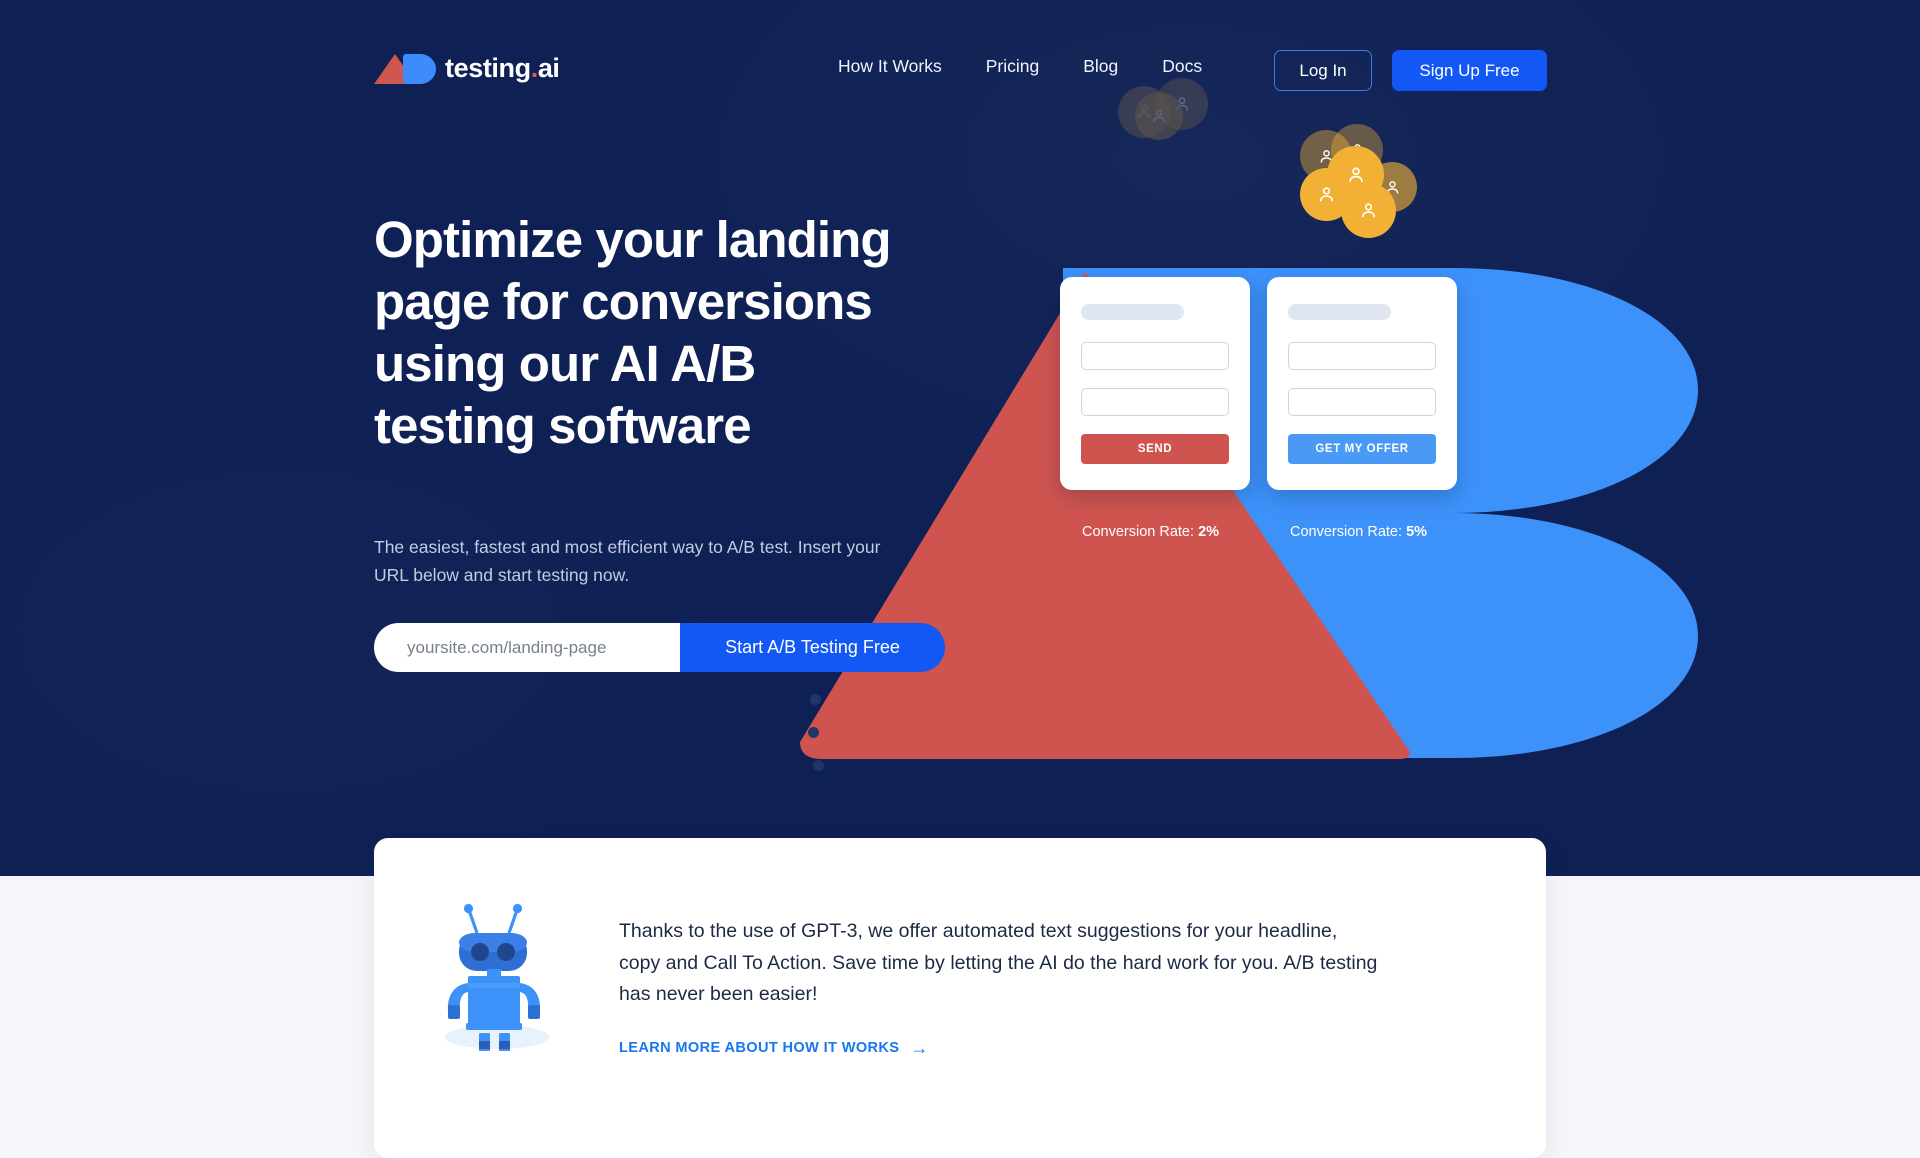 The image size is (1920, 1158). I want to click on nav-link-pricing: Pricing, so click(1013, 66).